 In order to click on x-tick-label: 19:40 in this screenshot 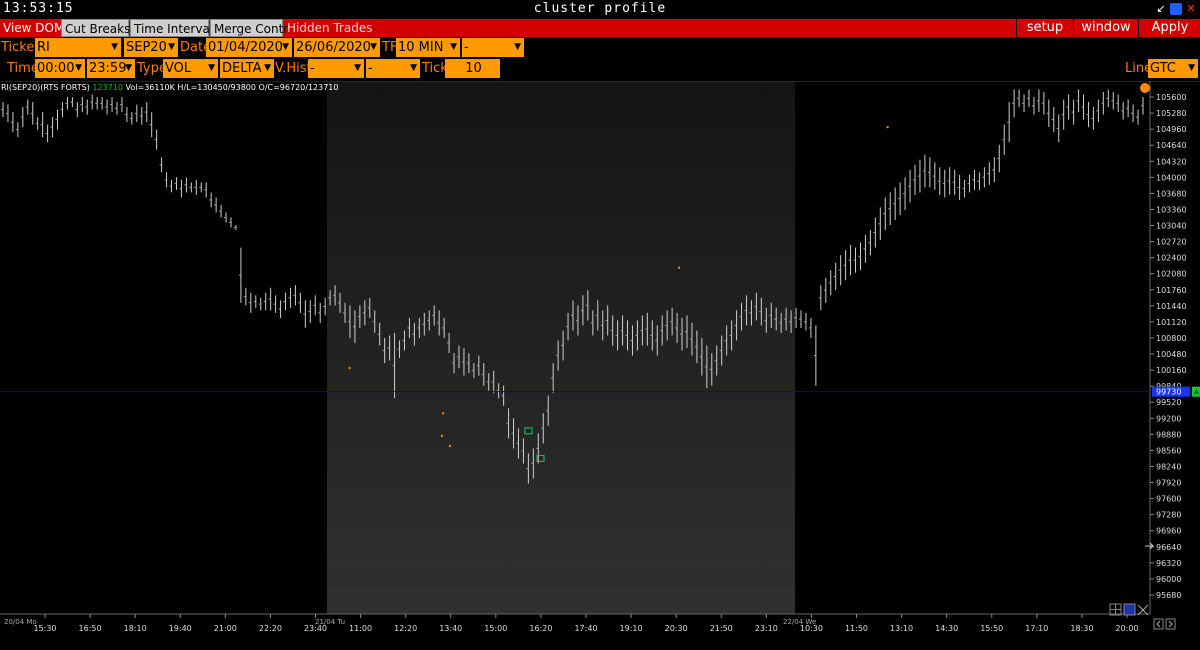, I will do `click(180, 628)`.